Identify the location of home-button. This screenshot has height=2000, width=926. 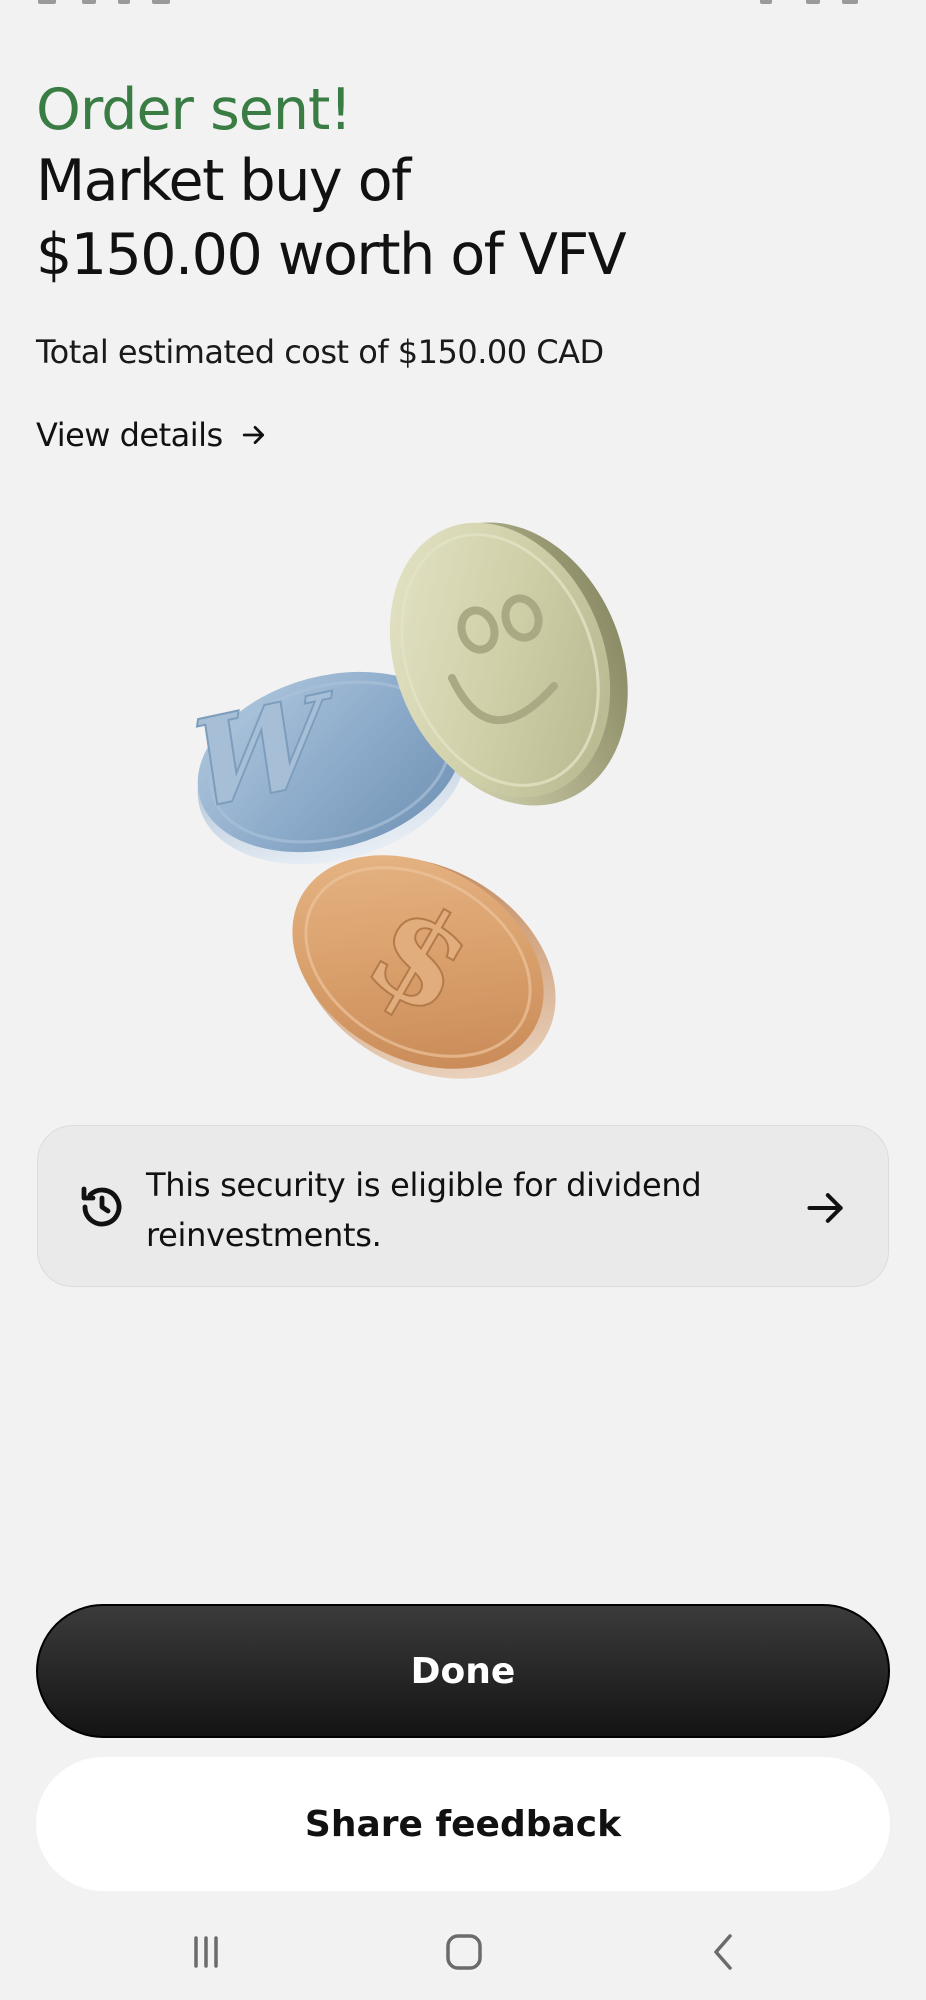
(464, 1952).